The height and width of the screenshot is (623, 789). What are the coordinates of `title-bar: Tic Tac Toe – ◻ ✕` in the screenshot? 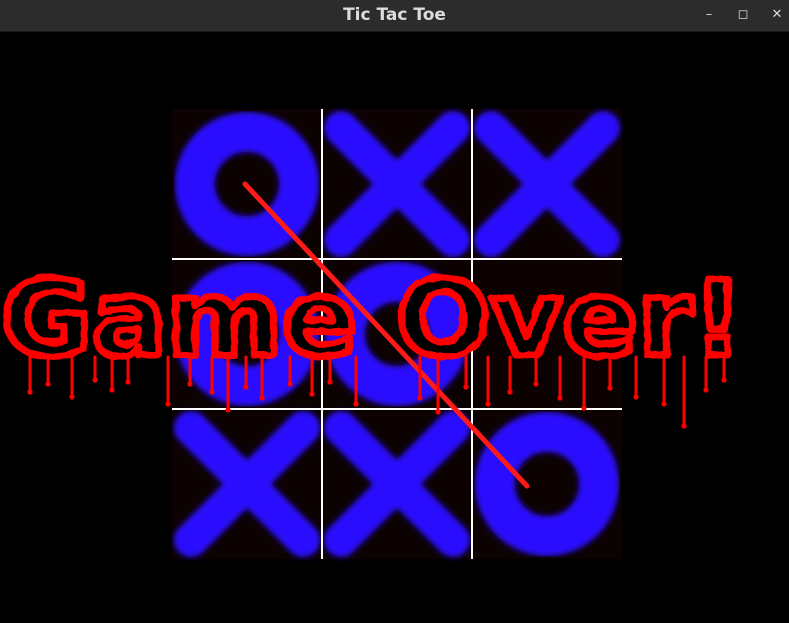 It's located at (394, 16).